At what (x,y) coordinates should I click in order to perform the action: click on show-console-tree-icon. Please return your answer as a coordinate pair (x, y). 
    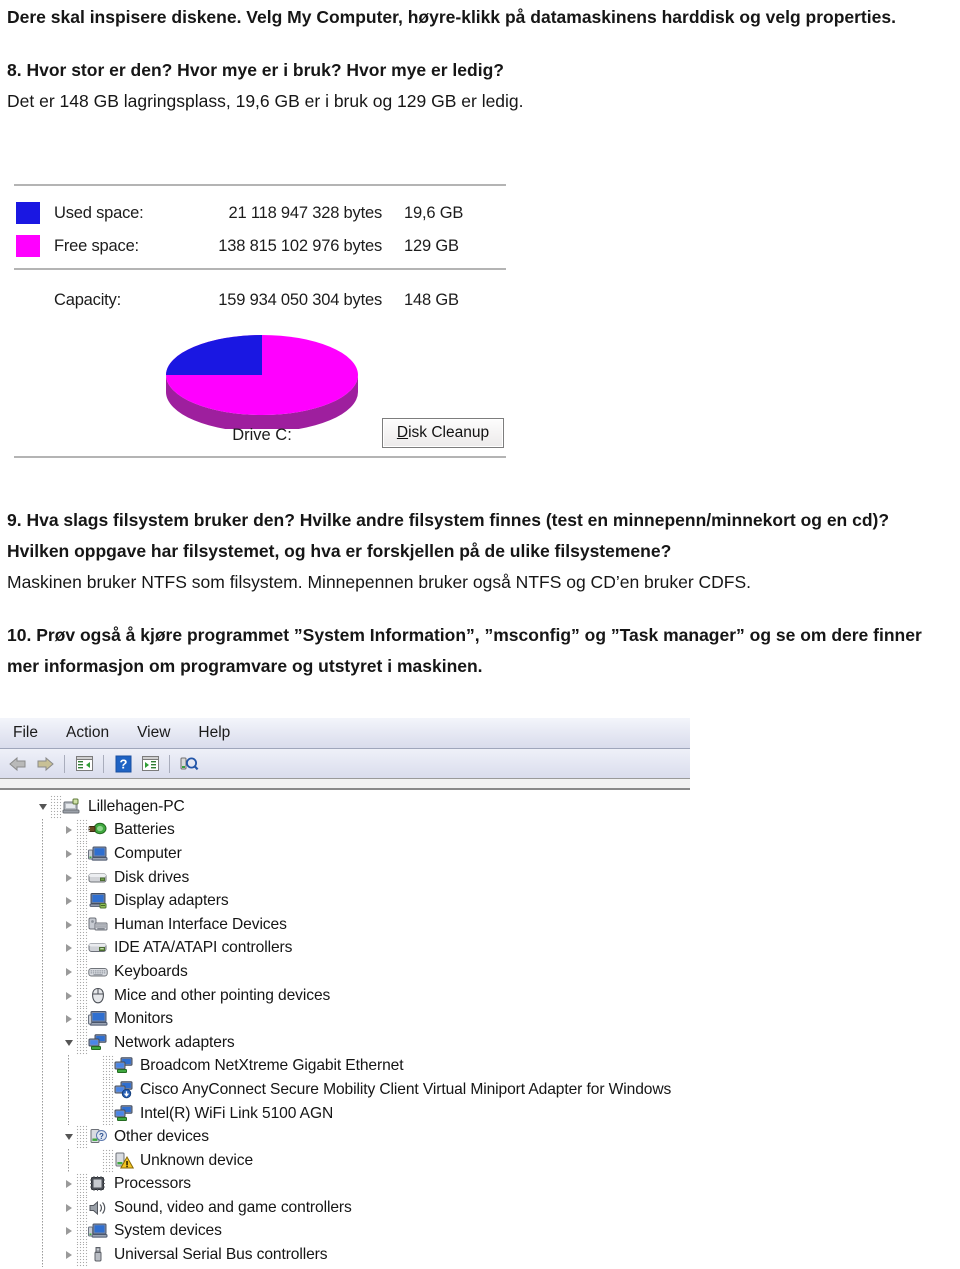
    Looking at the image, I should click on (84, 763).